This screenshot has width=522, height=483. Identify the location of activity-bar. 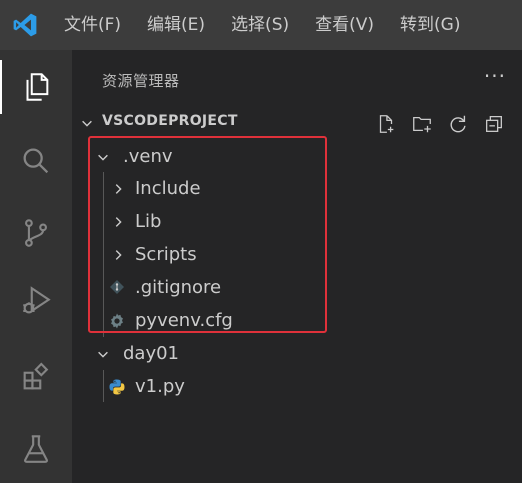
(36, 266).